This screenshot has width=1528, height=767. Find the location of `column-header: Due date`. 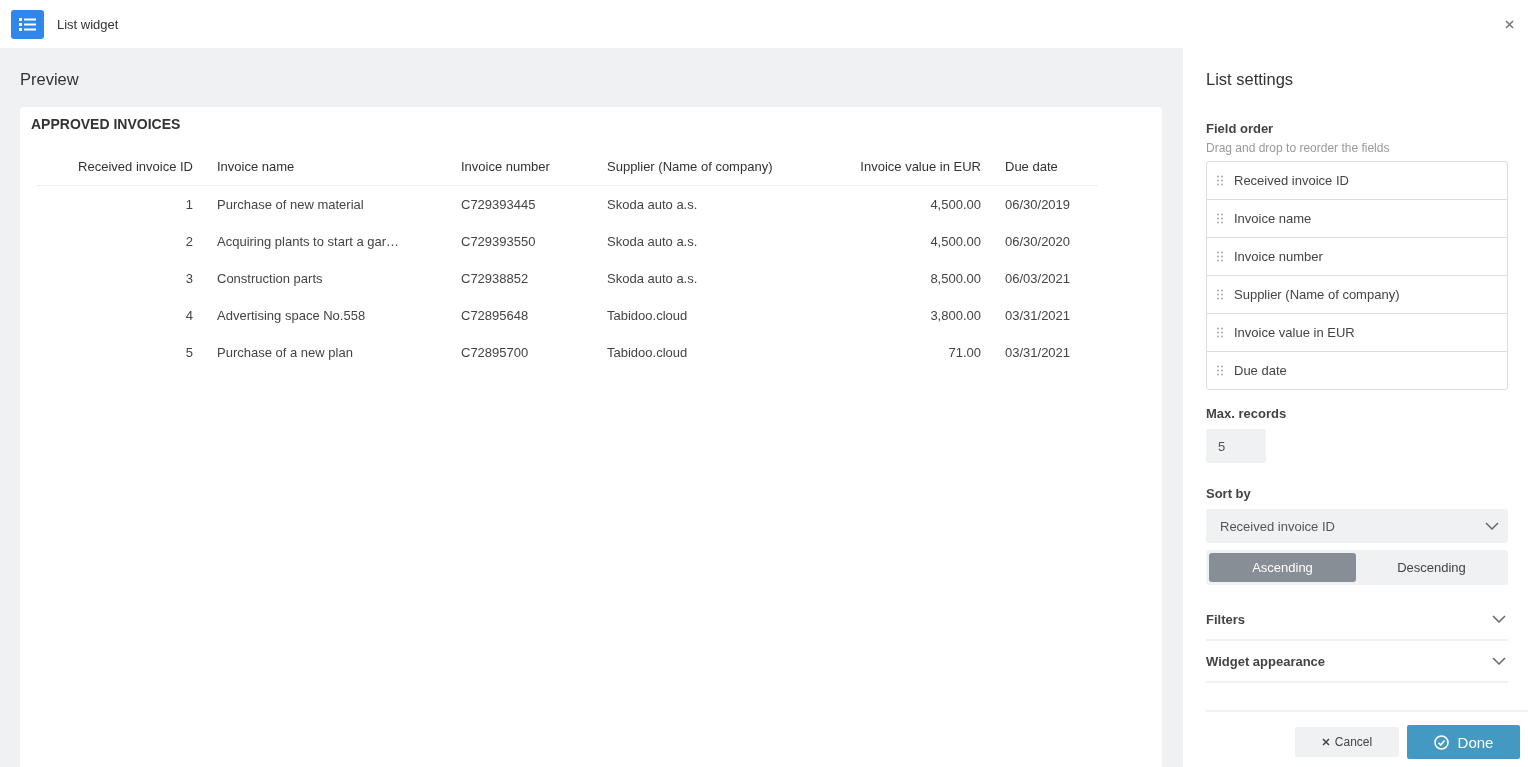

column-header: Due date is located at coordinates (1045, 166).